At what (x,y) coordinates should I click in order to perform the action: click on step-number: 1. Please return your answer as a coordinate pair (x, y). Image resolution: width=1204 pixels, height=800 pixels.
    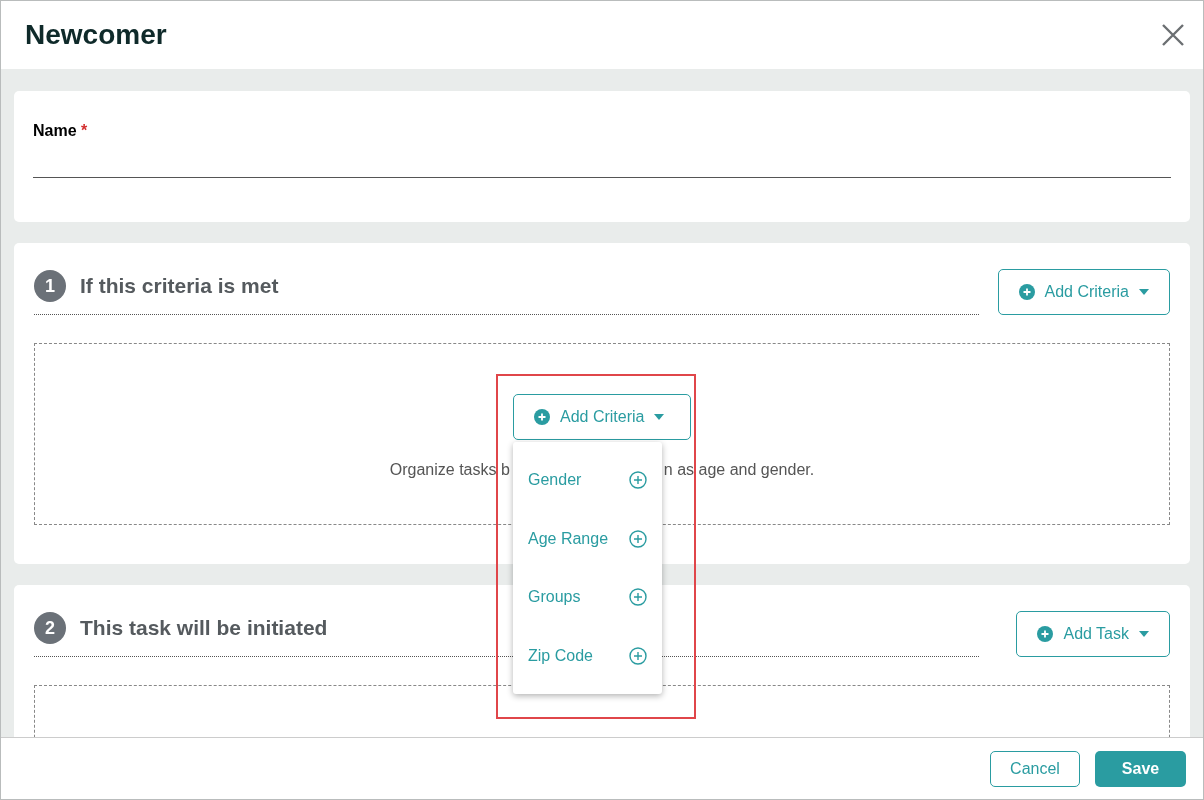
    Looking at the image, I should click on (50, 286).